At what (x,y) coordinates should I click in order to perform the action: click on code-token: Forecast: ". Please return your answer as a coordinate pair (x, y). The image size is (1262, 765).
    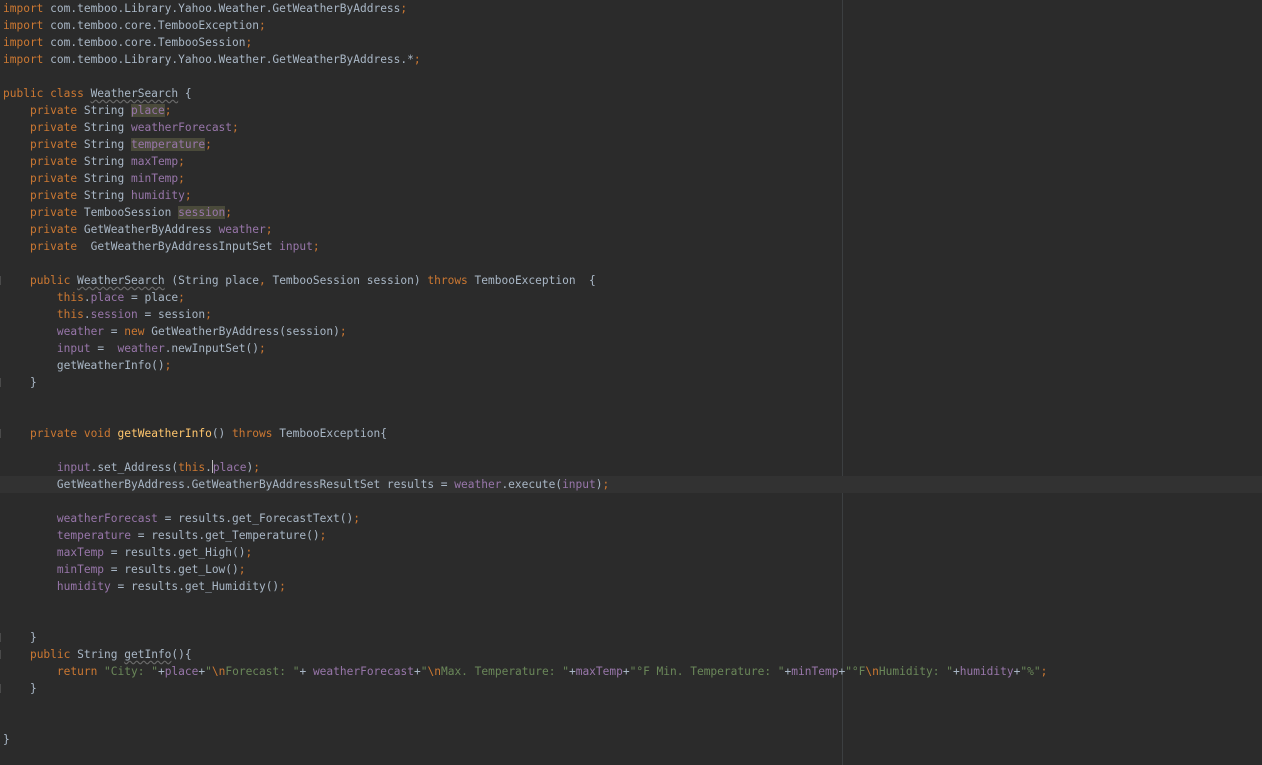
    Looking at the image, I should click on (262, 671).